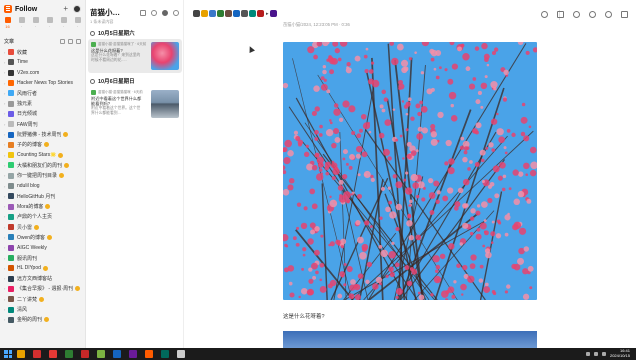 The height and width of the screenshot is (360, 636). Describe the element at coordinates (576, 14) in the screenshot. I see `star-icon` at that location.